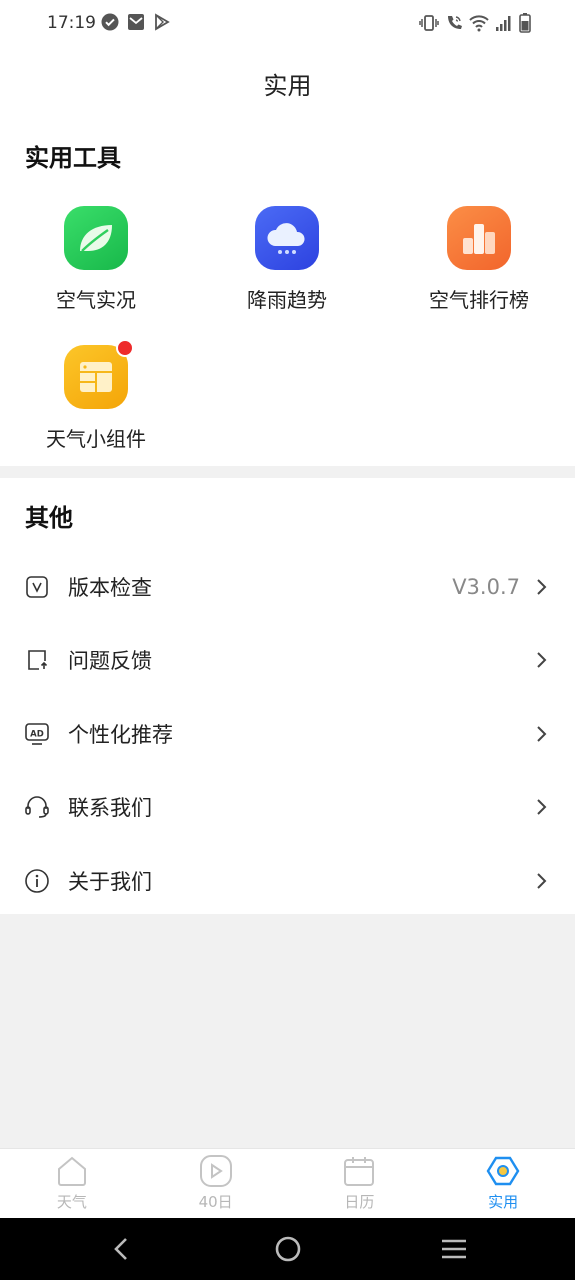  I want to click on tab-40-day: 40日, so click(216, 1183).